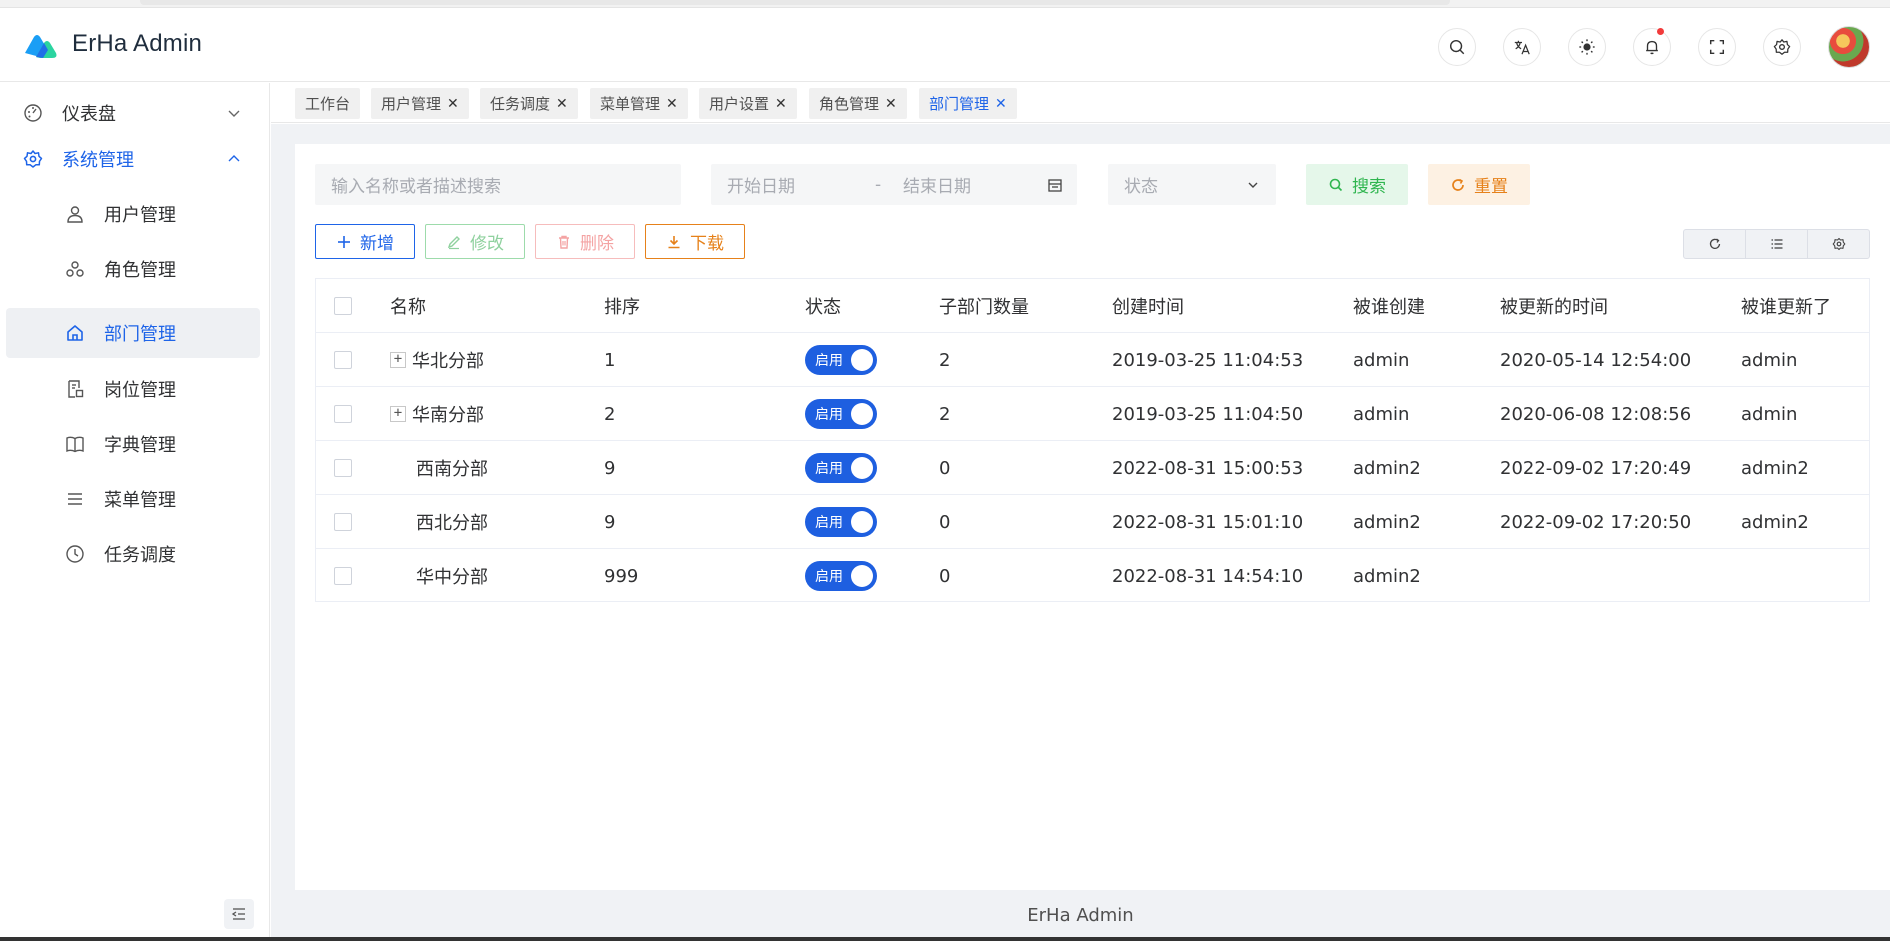 The height and width of the screenshot is (941, 1890). What do you see at coordinates (945, 414) in the screenshot?
I see `child-count-cell: 2` at bounding box center [945, 414].